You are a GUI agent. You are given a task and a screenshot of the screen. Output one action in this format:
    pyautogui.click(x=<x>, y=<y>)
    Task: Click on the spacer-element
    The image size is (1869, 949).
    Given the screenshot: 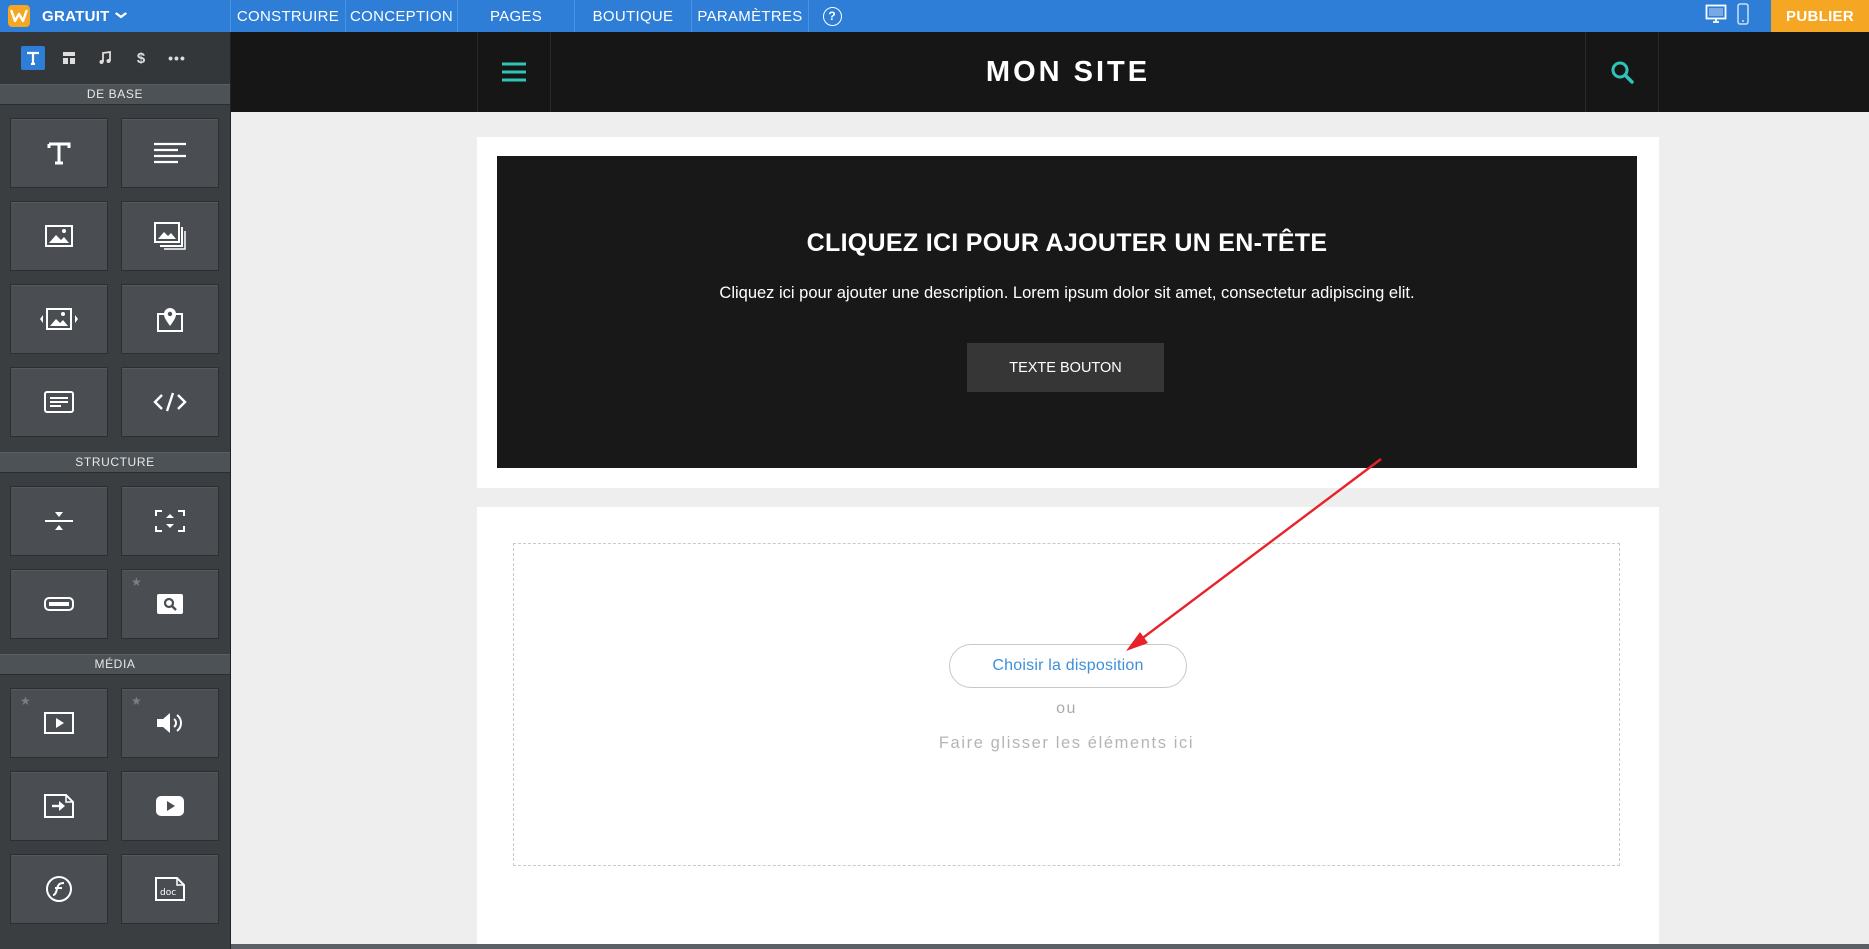 What is the action you would take?
    pyautogui.click(x=170, y=521)
    